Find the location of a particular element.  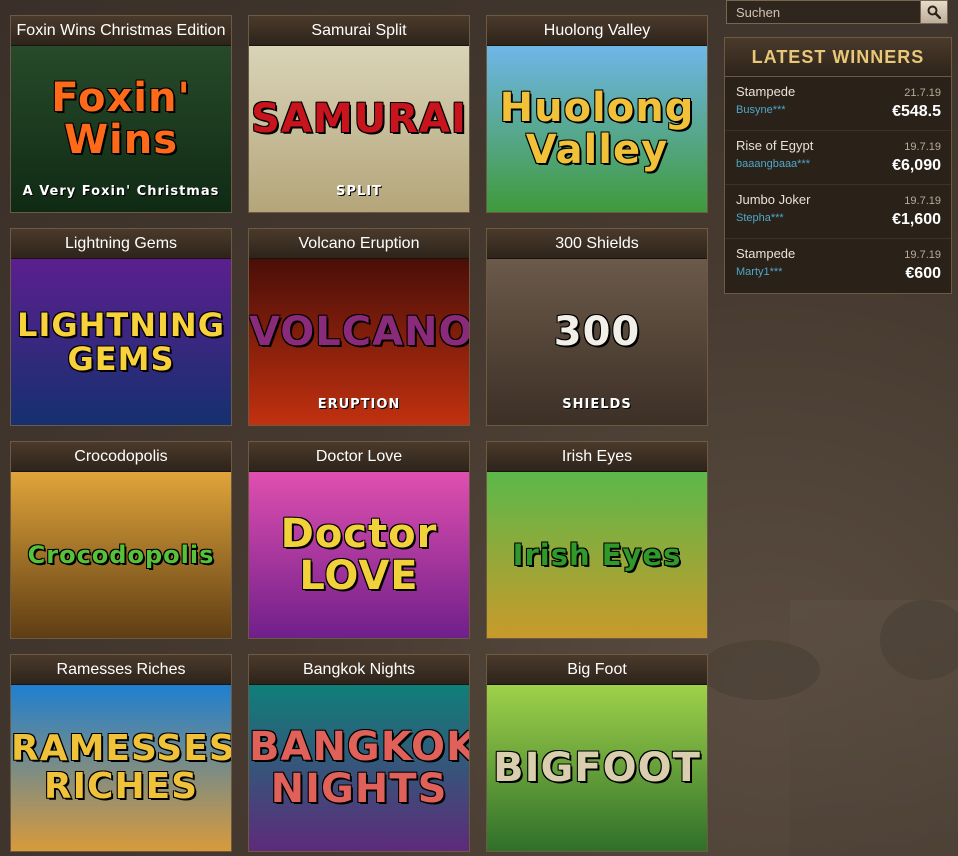

search-box is located at coordinates (837, 12).